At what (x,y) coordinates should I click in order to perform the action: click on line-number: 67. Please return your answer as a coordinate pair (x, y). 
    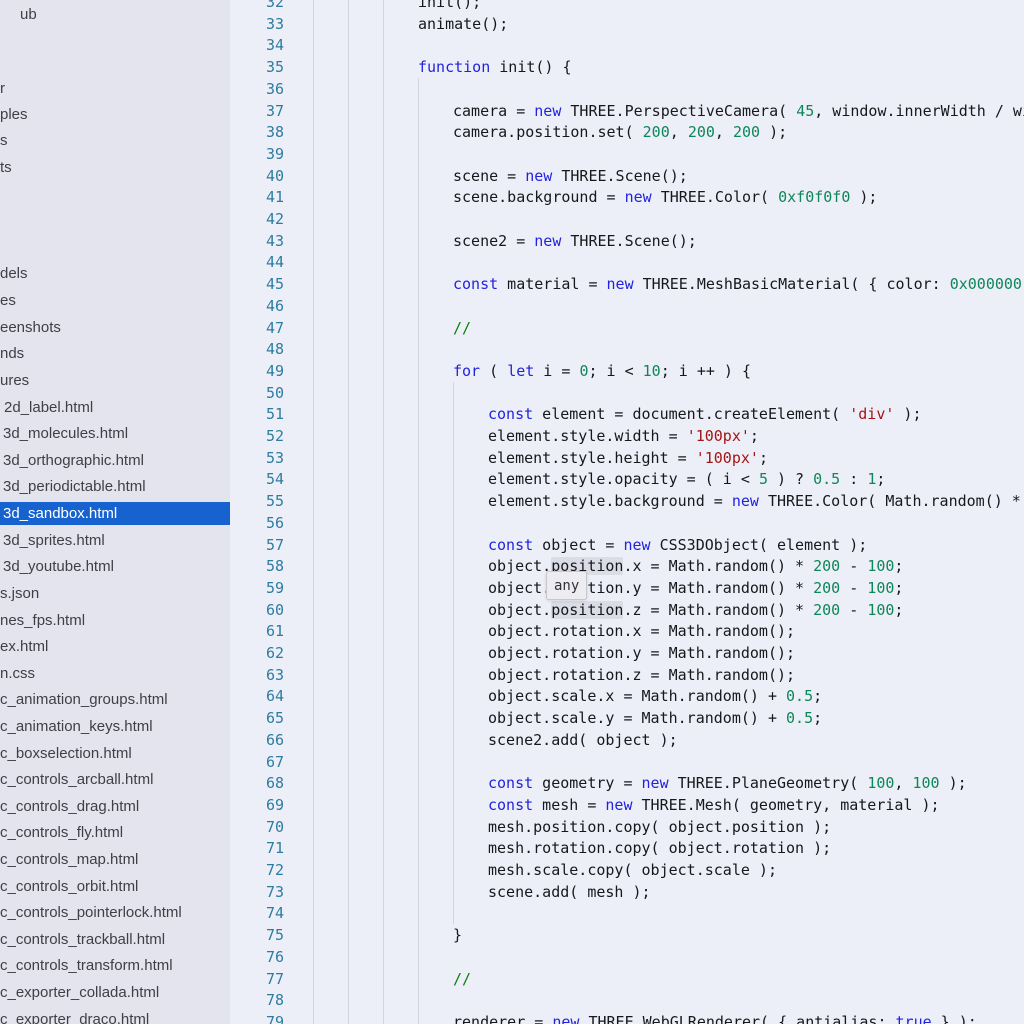
    Looking at the image, I should click on (257, 762).